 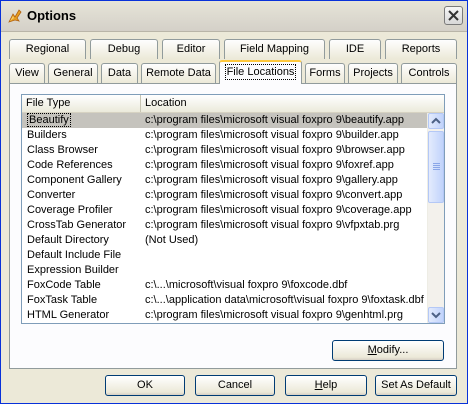 What do you see at coordinates (77, 225) in the screenshot?
I see `file-type-cell: CrossTab Generator` at bounding box center [77, 225].